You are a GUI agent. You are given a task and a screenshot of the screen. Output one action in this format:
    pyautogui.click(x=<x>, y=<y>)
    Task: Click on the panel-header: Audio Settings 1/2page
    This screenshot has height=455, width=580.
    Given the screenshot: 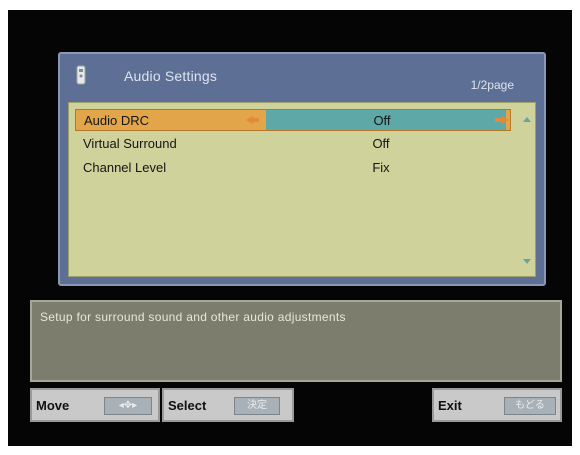 What is the action you would take?
    pyautogui.click(x=302, y=76)
    